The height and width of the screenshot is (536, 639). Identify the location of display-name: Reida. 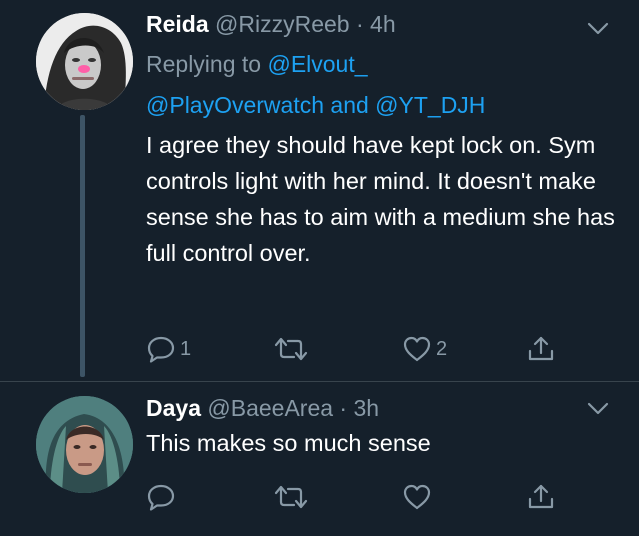
(177, 24).